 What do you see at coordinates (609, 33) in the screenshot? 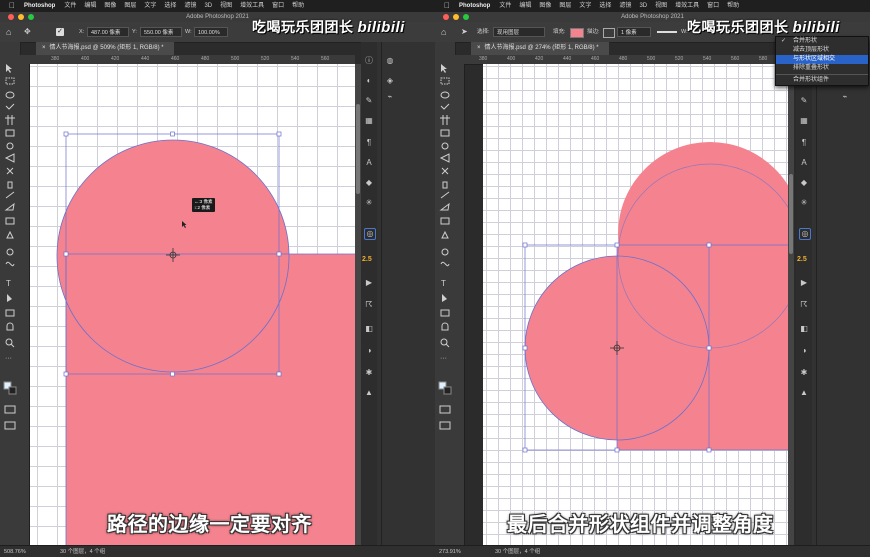
I see `stroke-color-swatch` at bounding box center [609, 33].